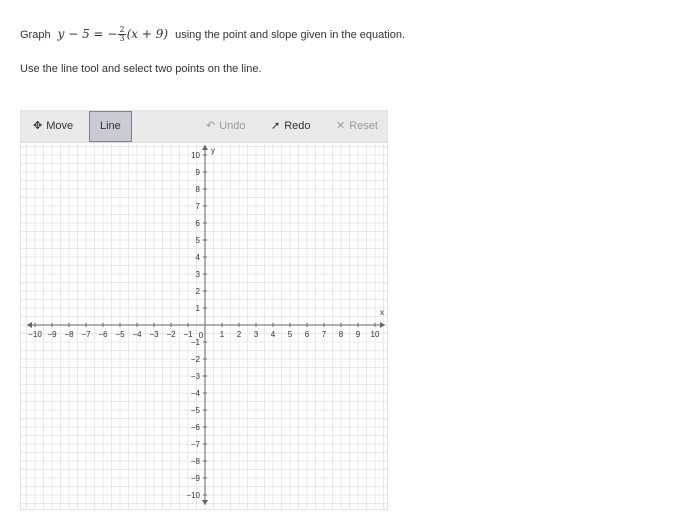 The width and height of the screenshot is (688, 519). I want to click on x-axis-label: x, so click(382, 312).